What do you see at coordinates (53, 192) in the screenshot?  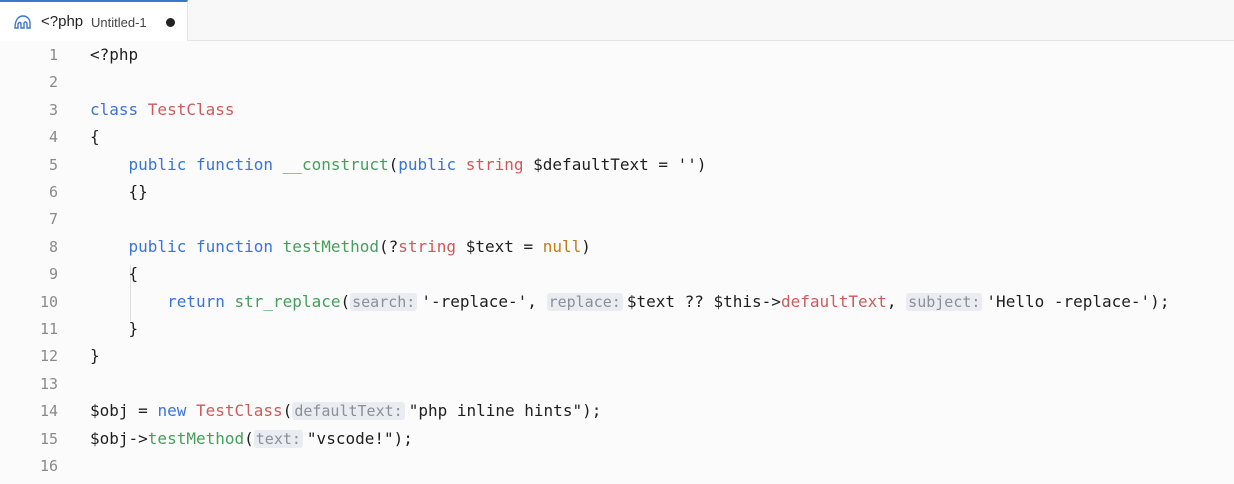 I see `line-number: 6` at bounding box center [53, 192].